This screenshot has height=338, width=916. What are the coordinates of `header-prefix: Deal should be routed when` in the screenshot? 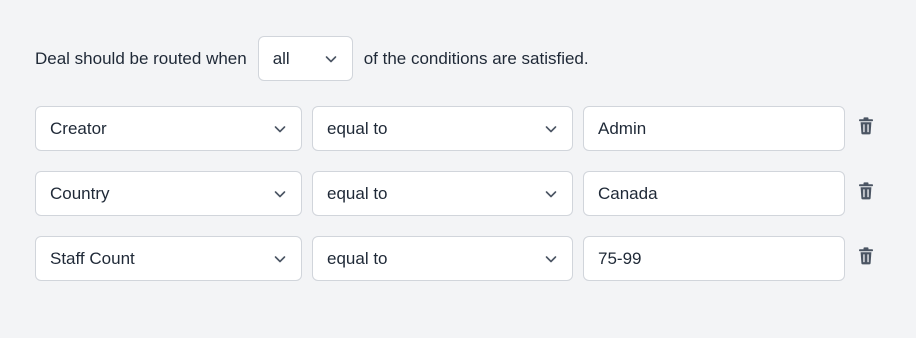 It's located at (141, 58).